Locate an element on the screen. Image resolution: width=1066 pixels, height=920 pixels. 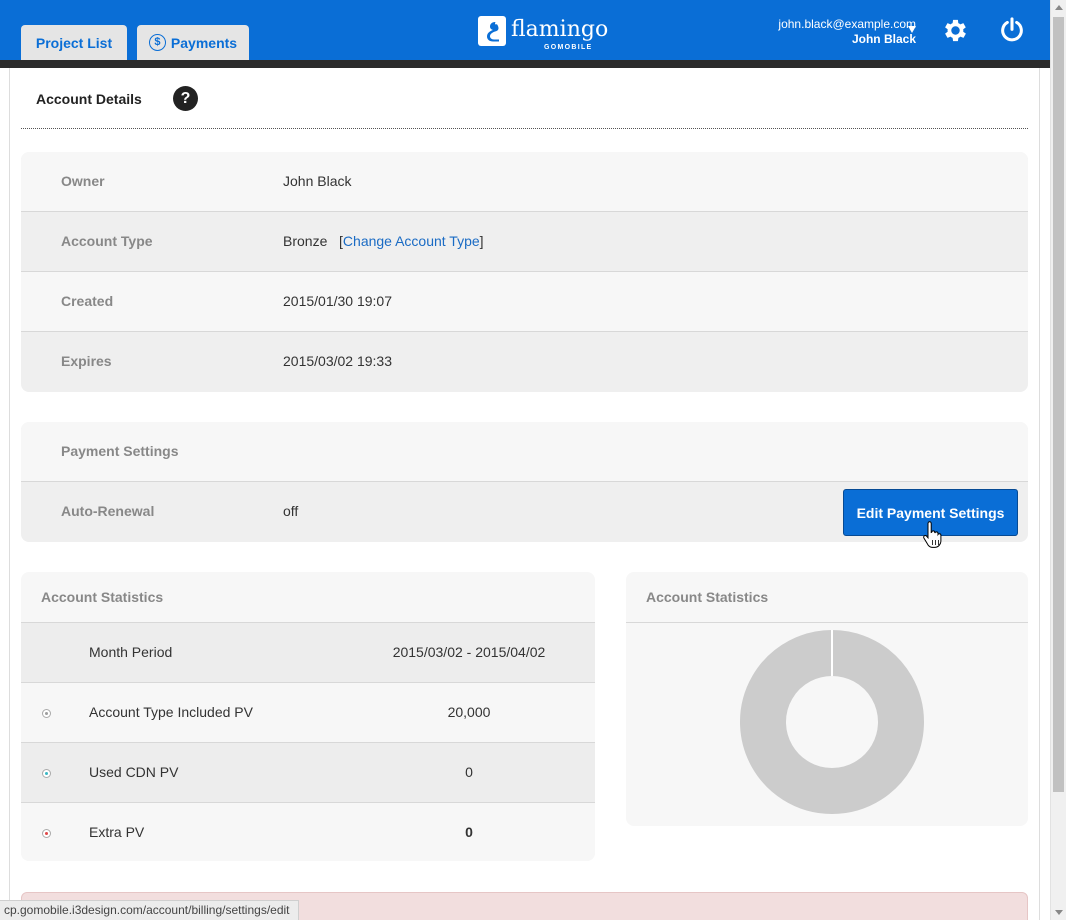
extra-pv-label: Extra PV is located at coordinates (117, 832).